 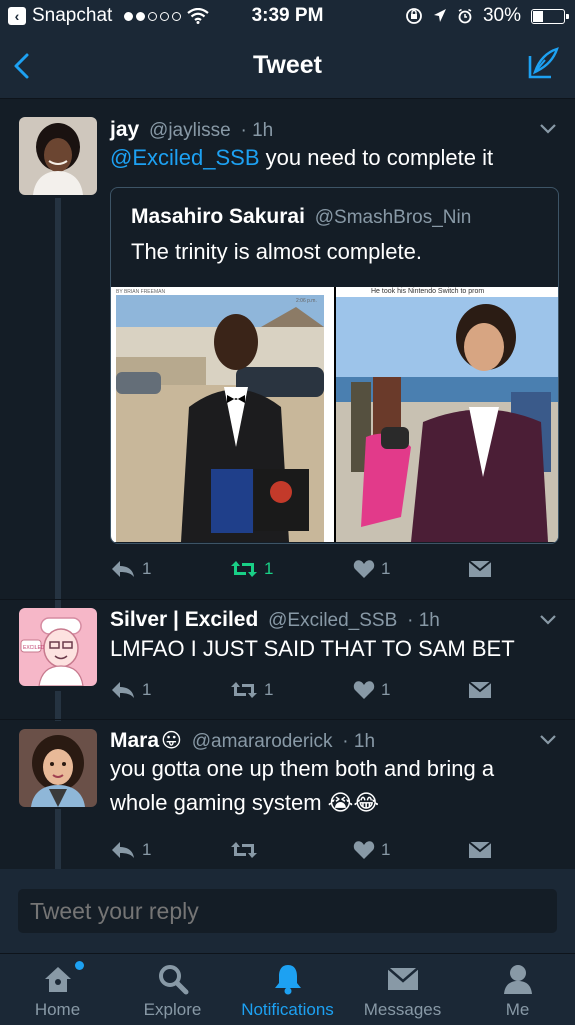 I want to click on photo-caption-right: He took his Nintendo Switch to prom, so click(x=427, y=291).